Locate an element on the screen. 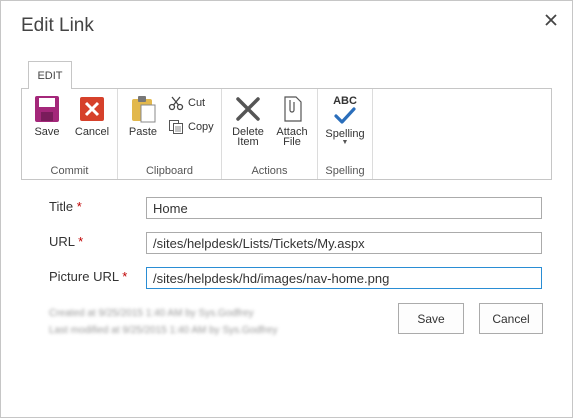  ribbon-group-commit: Save Cancel Commit is located at coordinates (70, 134).